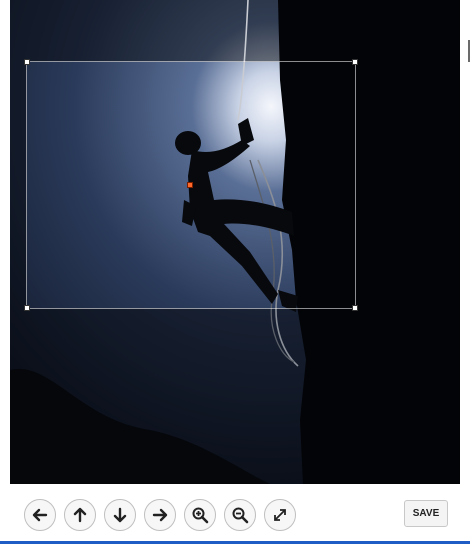 The image size is (470, 544). What do you see at coordinates (355, 62) in the screenshot?
I see `crop-handle-top-right` at bounding box center [355, 62].